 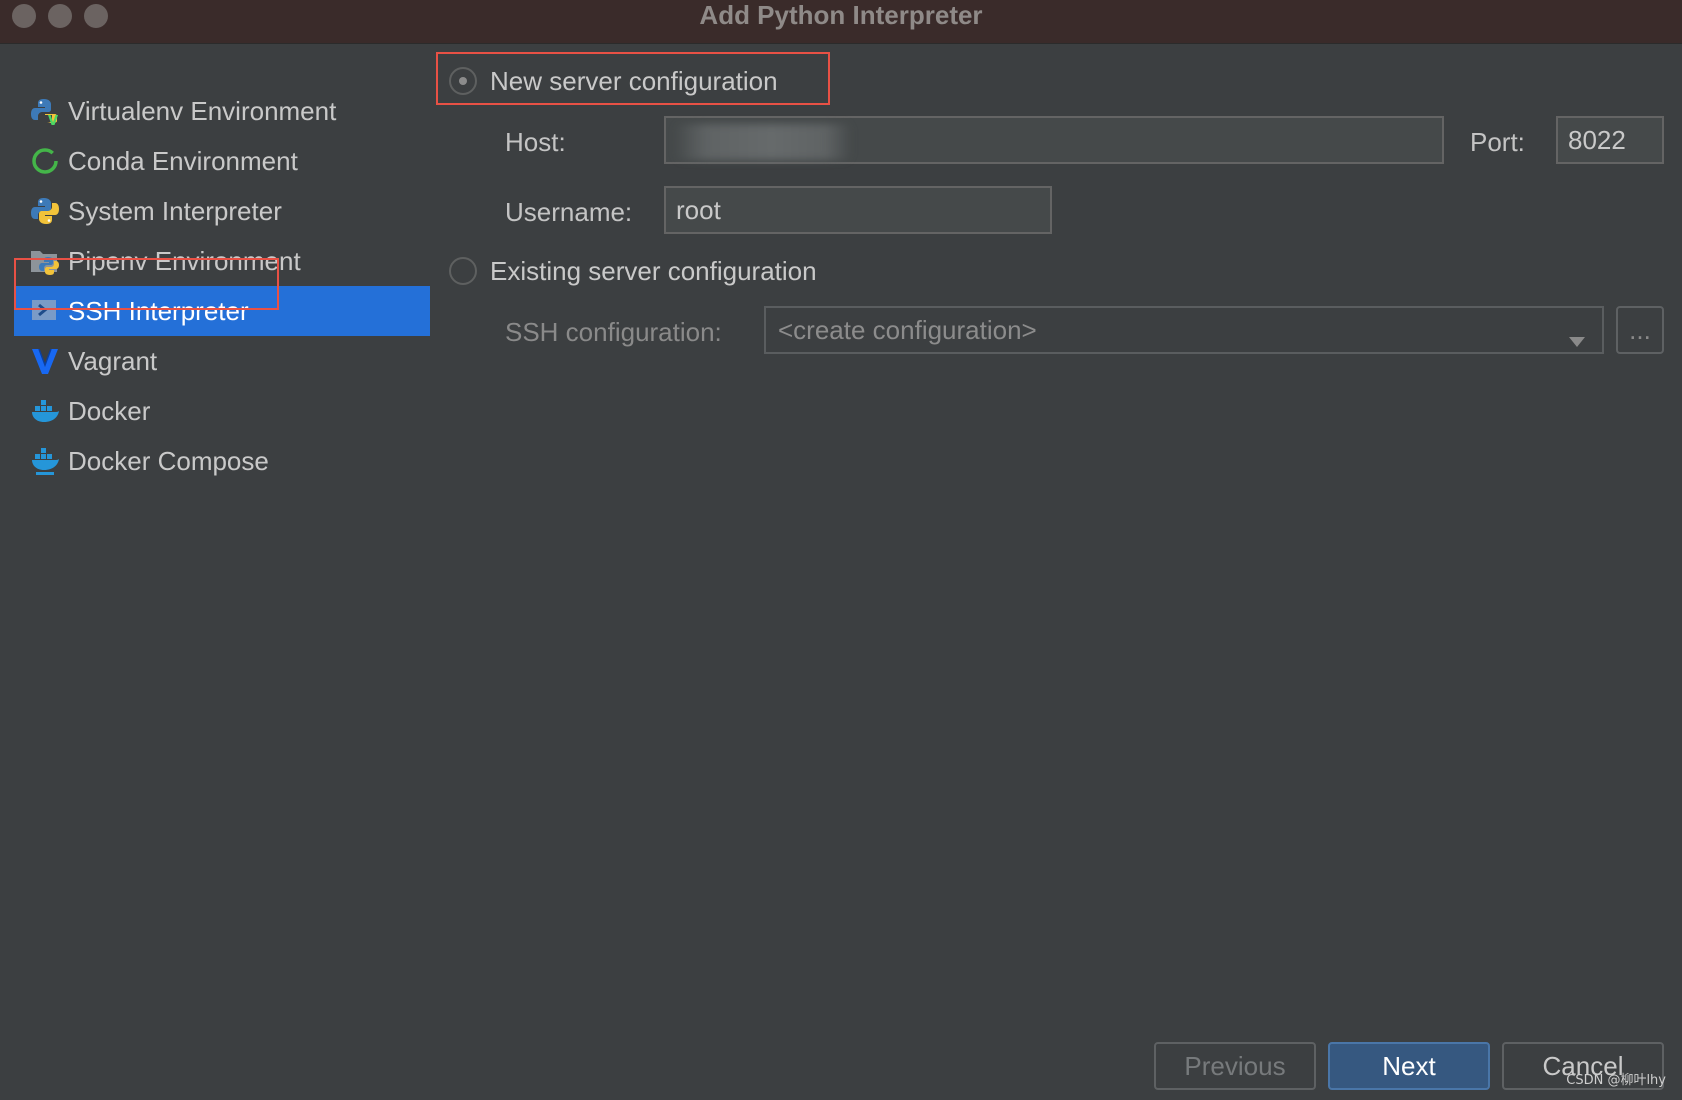 I want to click on sidebar-item-docker: Docker, so click(x=222, y=411).